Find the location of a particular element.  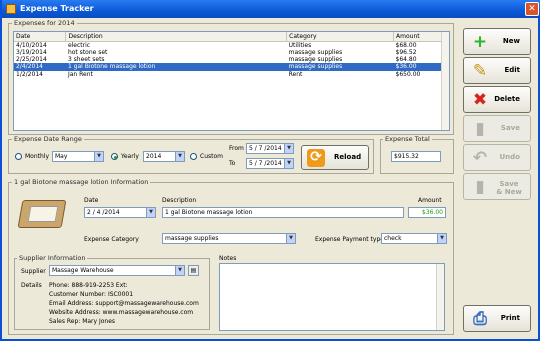

amount-field: $36.00 is located at coordinates (427, 212).